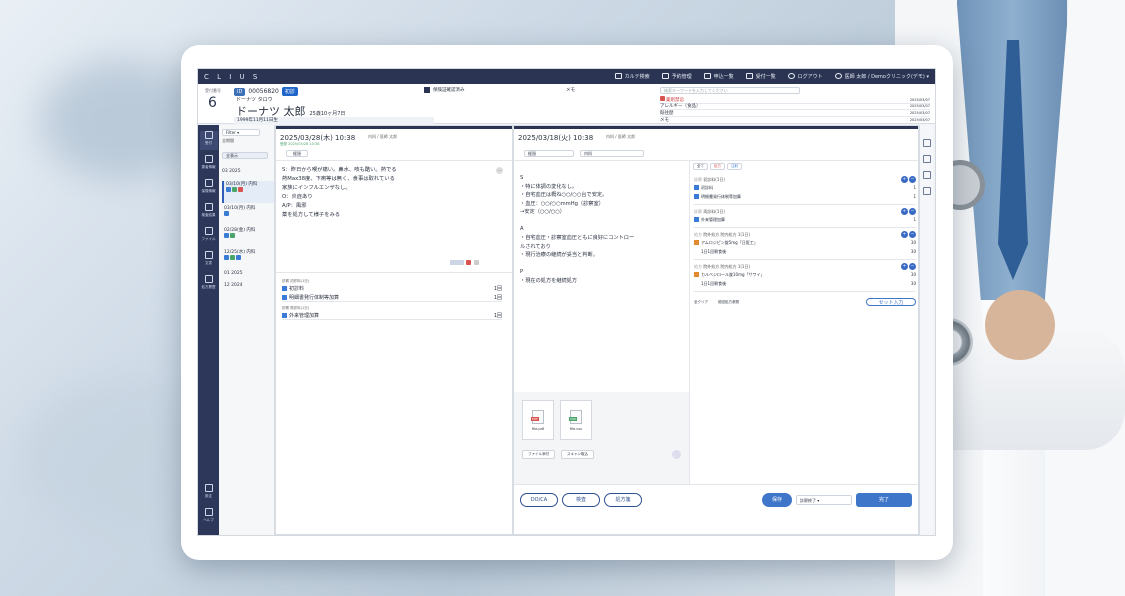 The width and height of the screenshot is (1125, 596). Describe the element at coordinates (632, 76) in the screenshot. I see `nav-record-search: カルテ検索` at that location.